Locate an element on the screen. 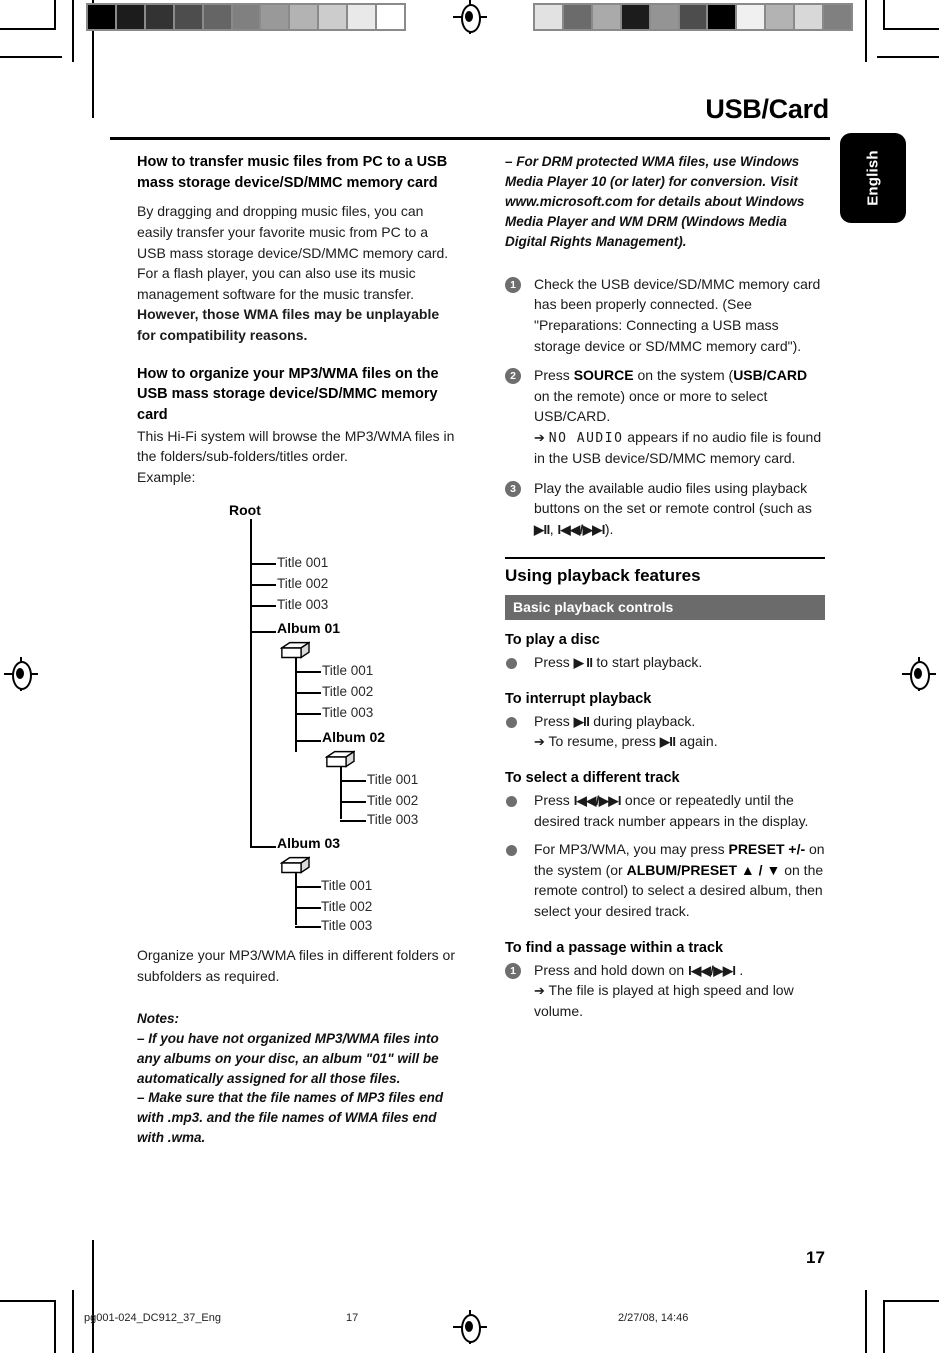 The width and height of the screenshot is (939, 1353). footer-filename: pg001-024_DC912_37_Eng is located at coordinates (153, 1318).